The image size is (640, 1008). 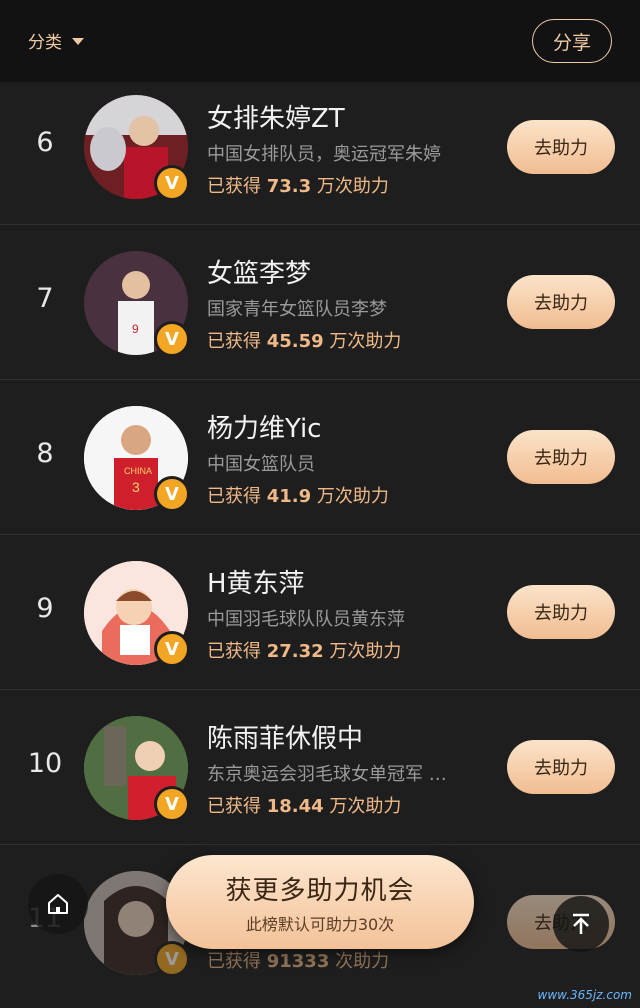 I want to click on user-name: H黄东萍, so click(x=256, y=581).